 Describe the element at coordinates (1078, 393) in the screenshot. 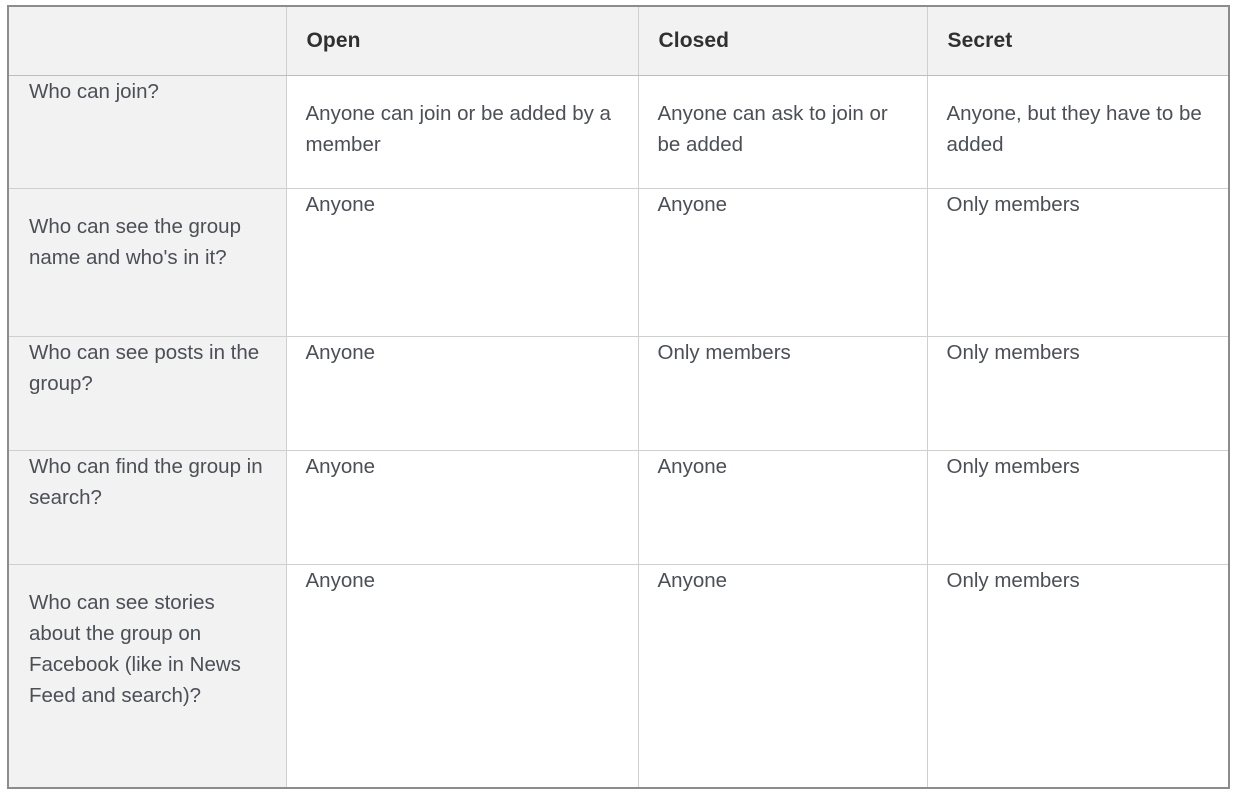

I see `cell-who-can-see-posts-secret: Only members` at that location.